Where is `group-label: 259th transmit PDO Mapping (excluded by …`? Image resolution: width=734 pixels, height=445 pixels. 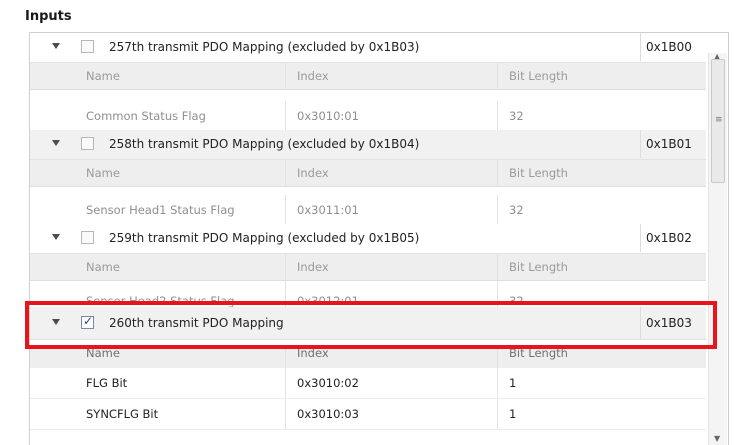
group-label: 259th transmit PDO Mapping (excluded by … is located at coordinates (264, 238).